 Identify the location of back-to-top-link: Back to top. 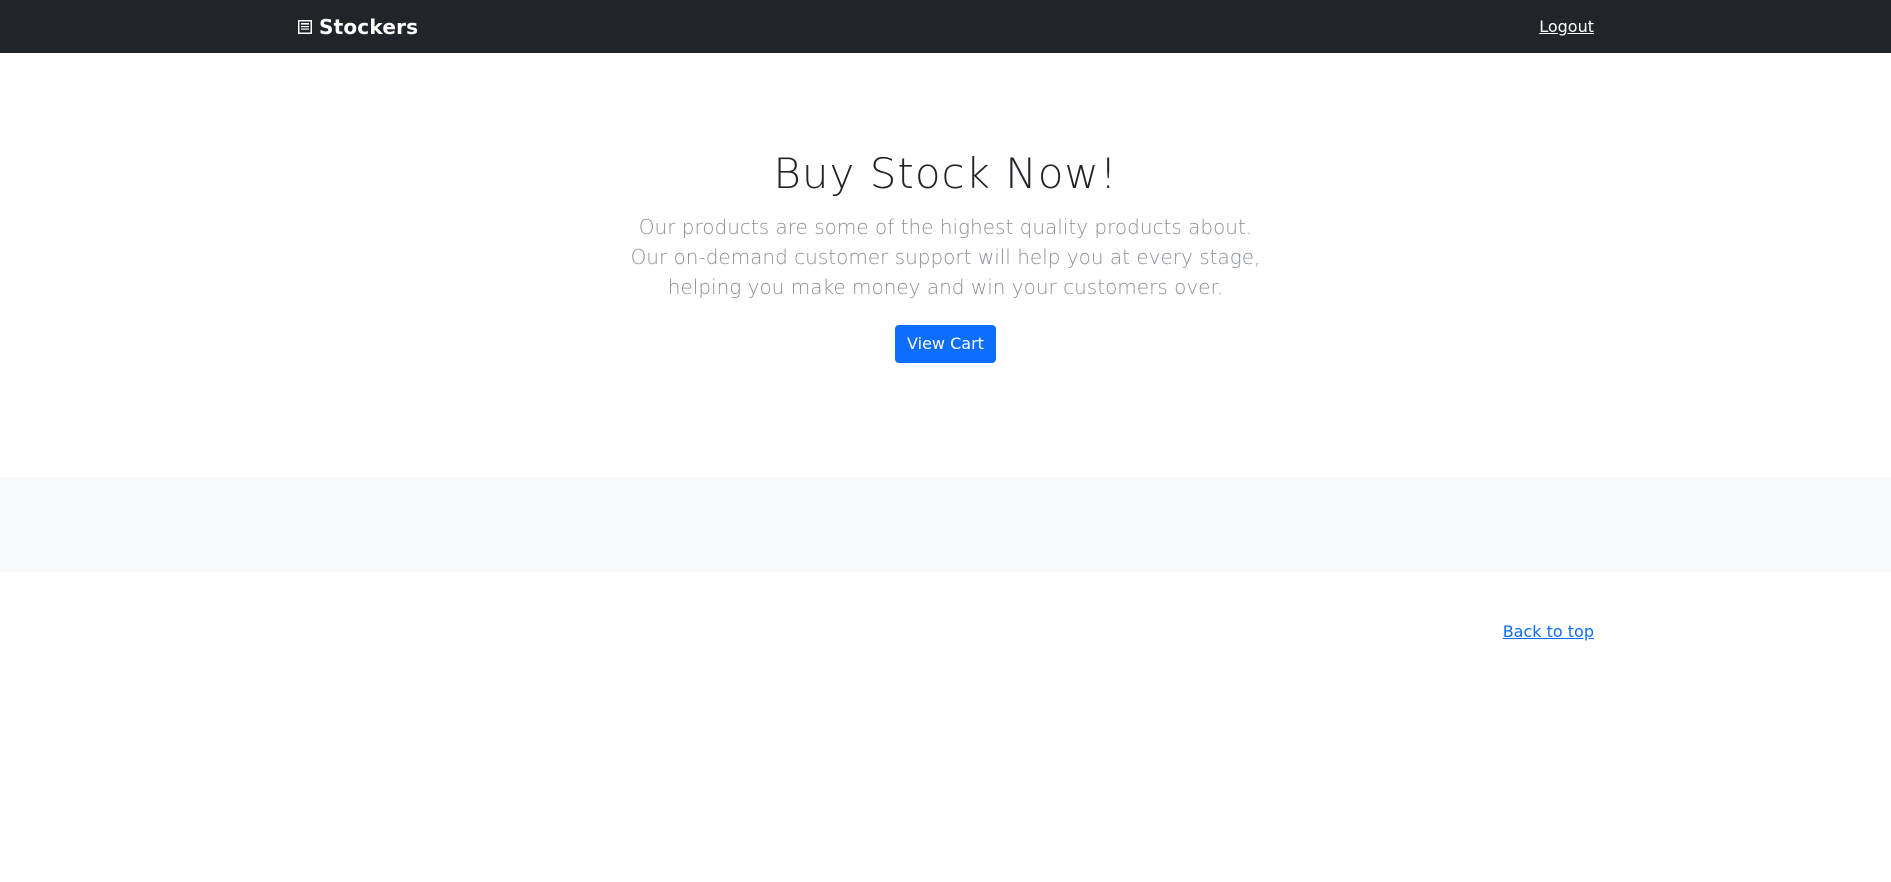
(1548, 631).